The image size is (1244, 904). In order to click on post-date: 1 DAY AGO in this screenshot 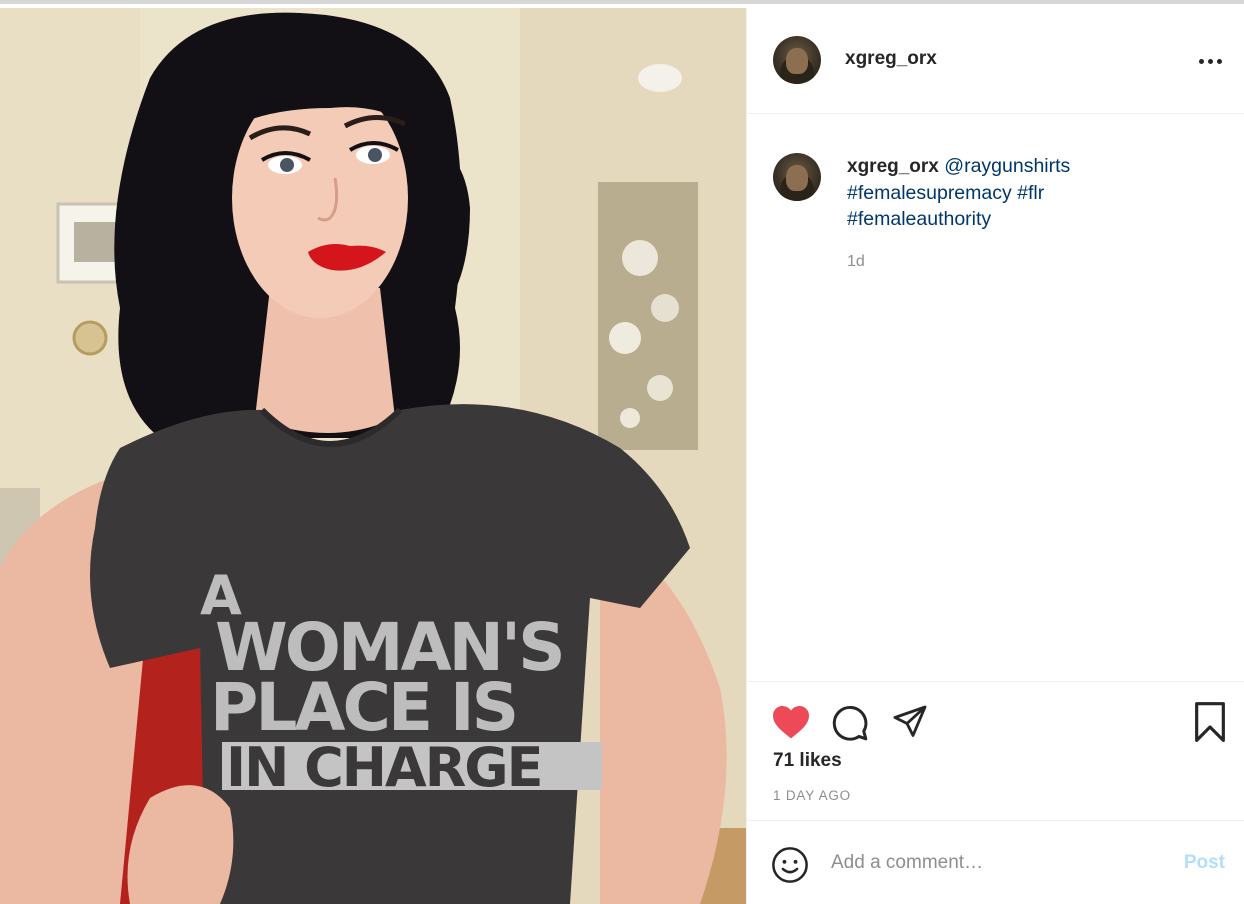, I will do `click(812, 795)`.